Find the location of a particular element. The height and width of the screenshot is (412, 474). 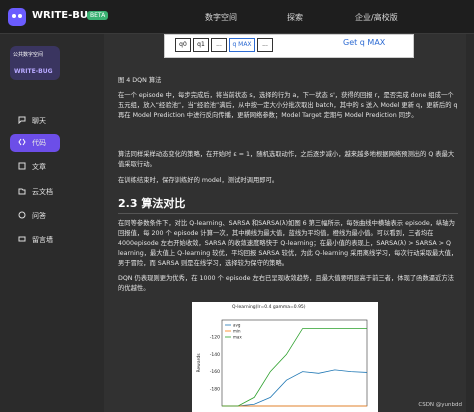

space-brand: WRITE-BUG is located at coordinates (33, 71).